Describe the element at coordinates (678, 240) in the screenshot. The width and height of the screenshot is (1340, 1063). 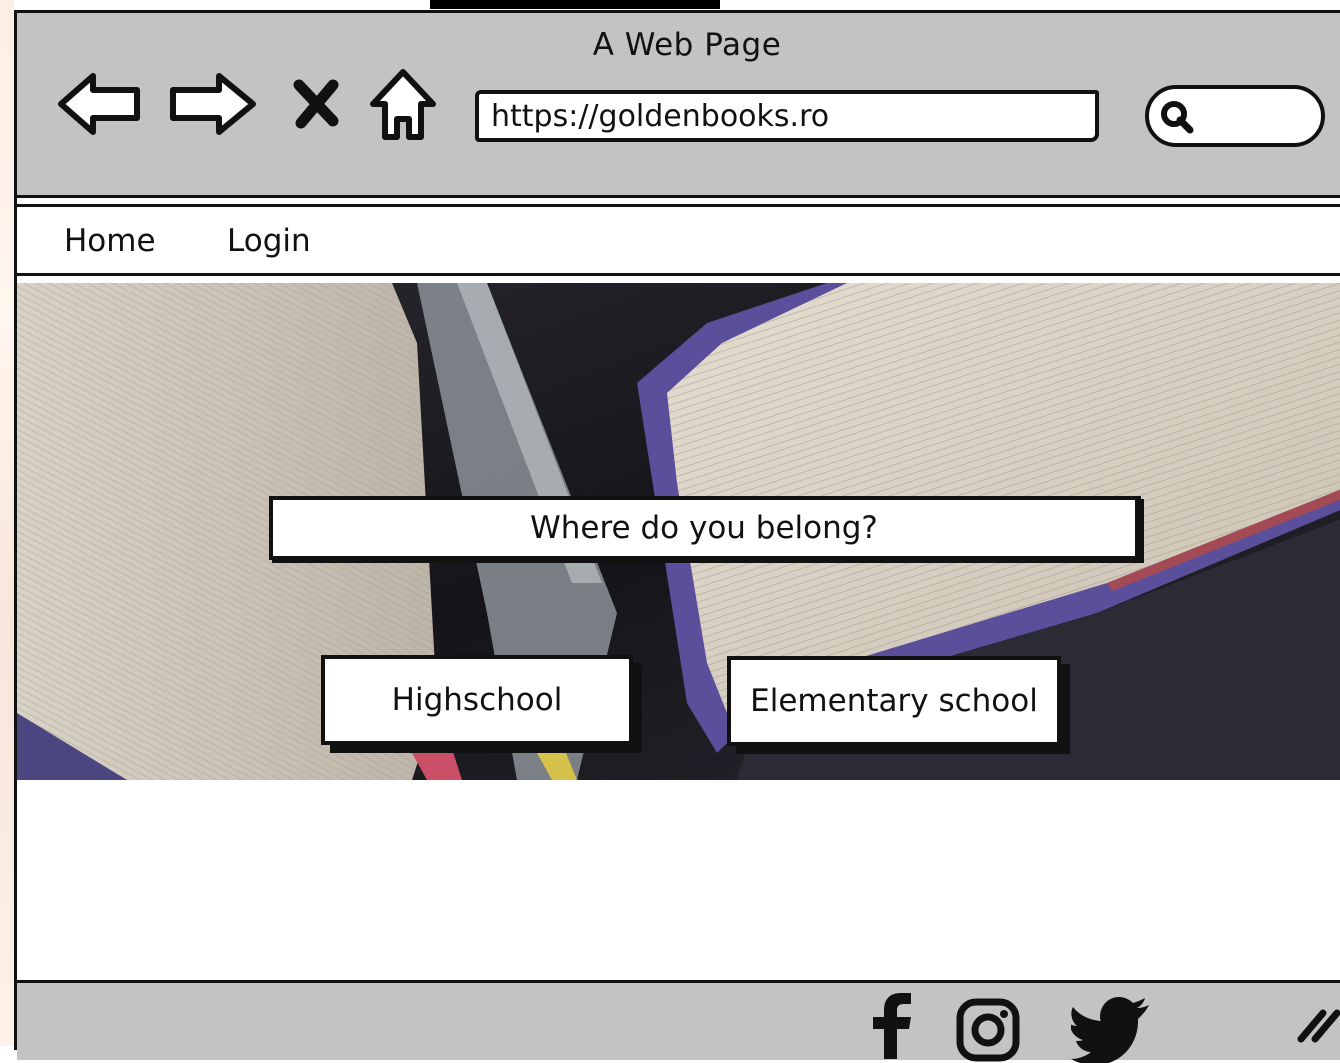
I see `site-navbar: Home Login` at that location.